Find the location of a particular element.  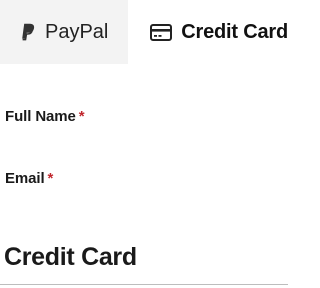

credit-card-section-title: Credit Card is located at coordinates (70, 257).